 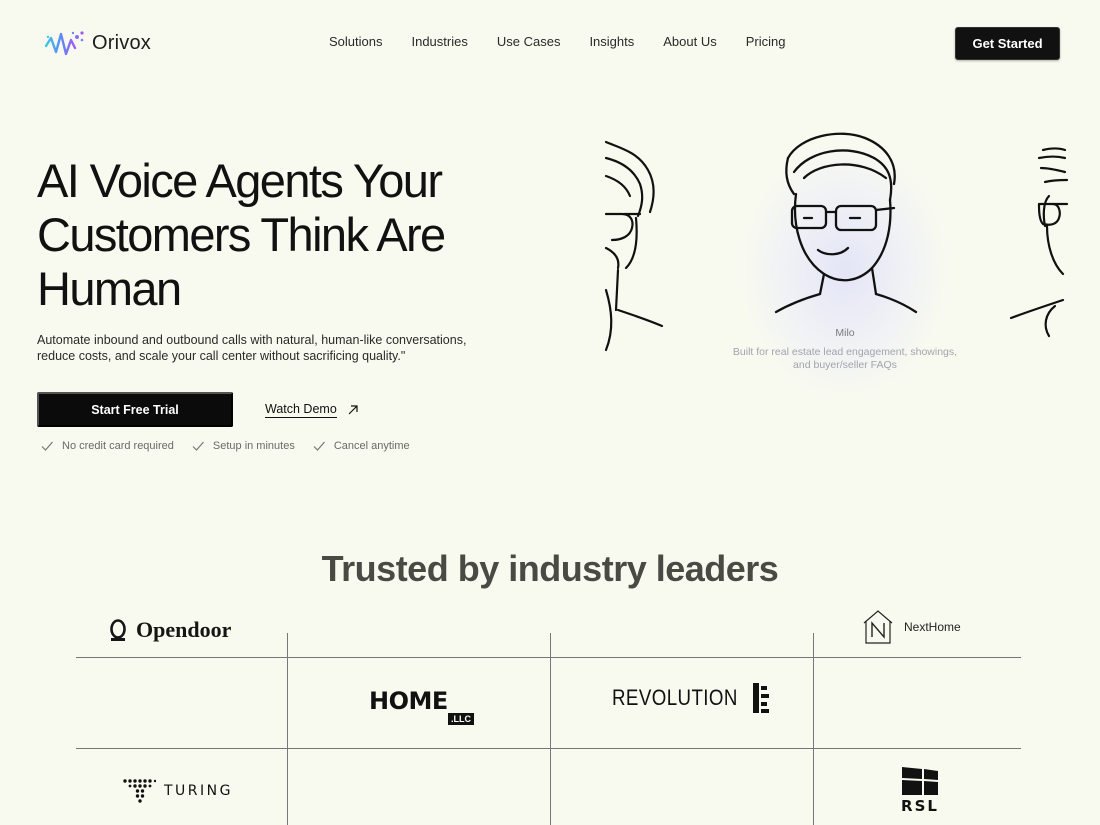 What do you see at coordinates (439, 41) in the screenshot?
I see `nav-link-industries: Industries` at bounding box center [439, 41].